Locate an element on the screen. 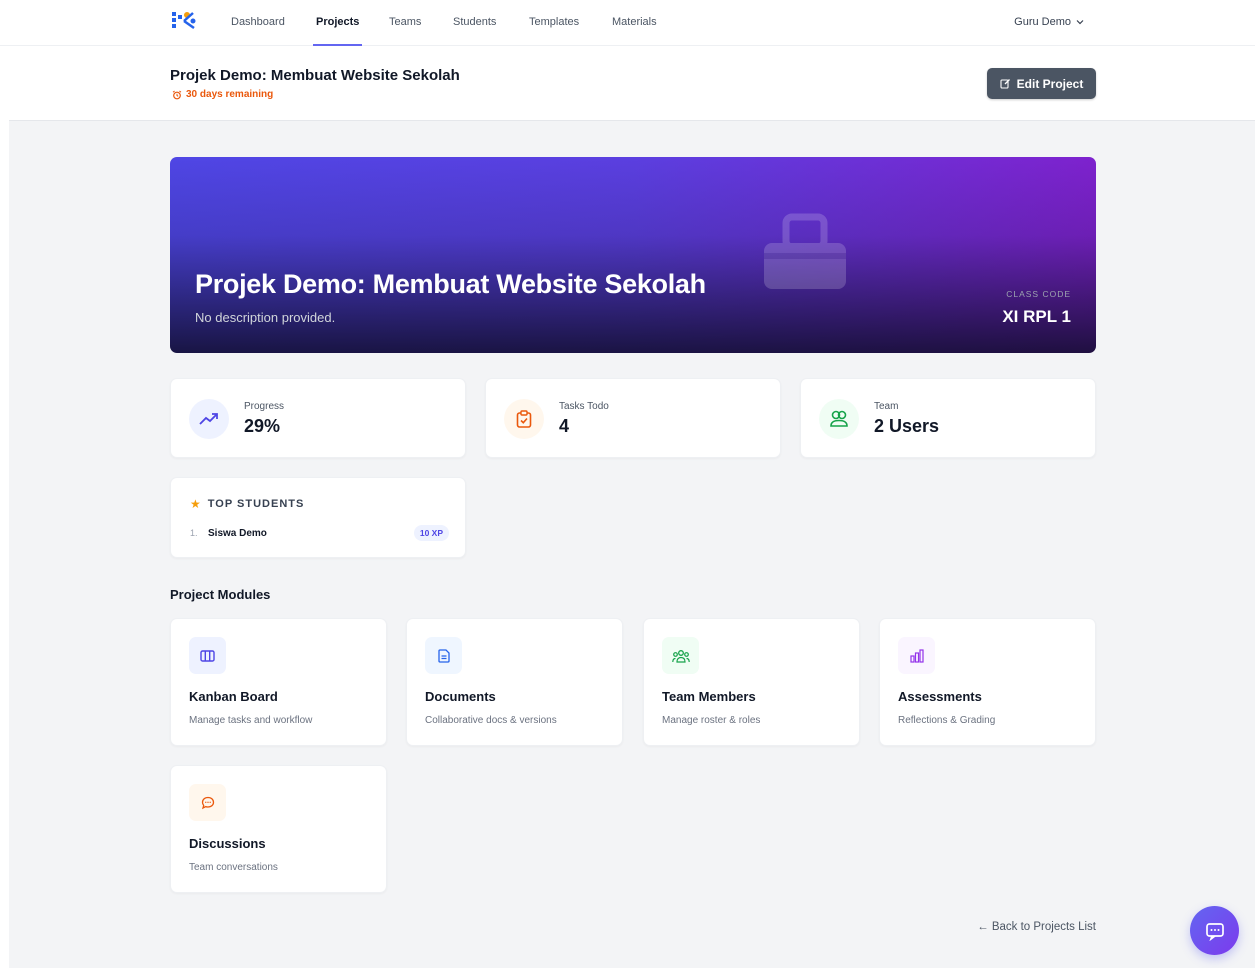 This screenshot has width=1255, height=968. chevron-down-icon is located at coordinates (1080, 22).